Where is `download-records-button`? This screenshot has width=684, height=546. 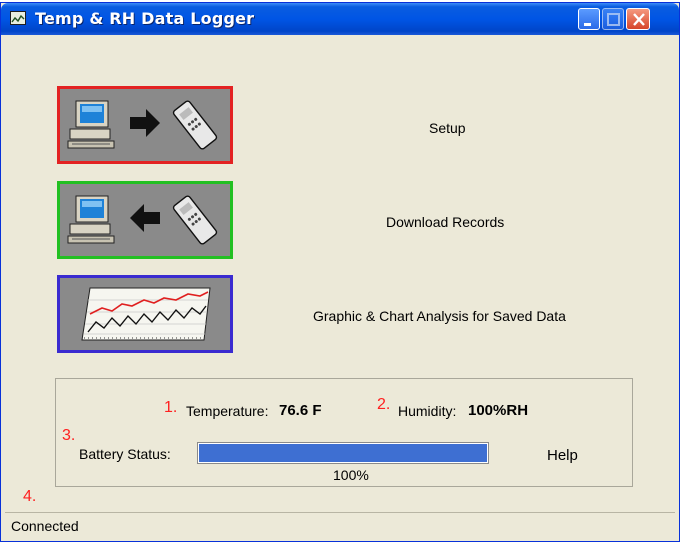
download-records-button is located at coordinates (145, 220).